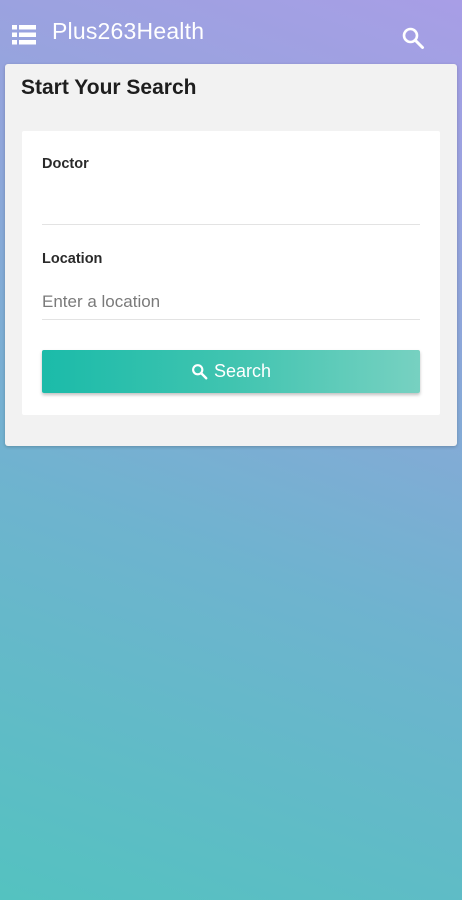 Image resolution: width=462 pixels, height=900 pixels. Describe the element at coordinates (231, 32) in the screenshot. I see `app-header: Plus263Health` at that location.